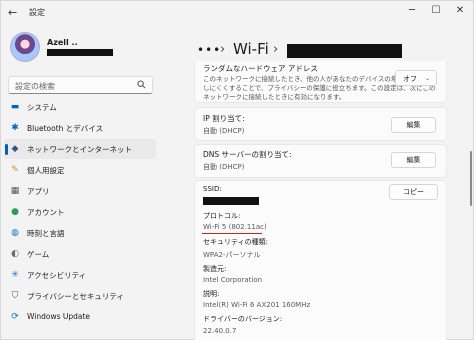  What do you see at coordinates (15, 317) in the screenshot?
I see `update-icon: ⟳` at bounding box center [15, 317].